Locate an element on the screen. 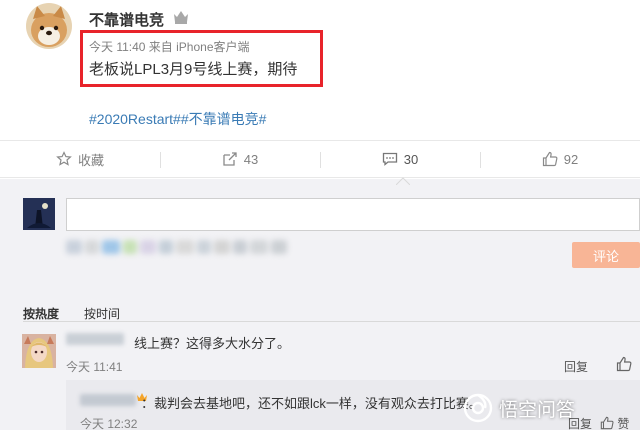  favorite-button: 收藏 is located at coordinates (80, 159).